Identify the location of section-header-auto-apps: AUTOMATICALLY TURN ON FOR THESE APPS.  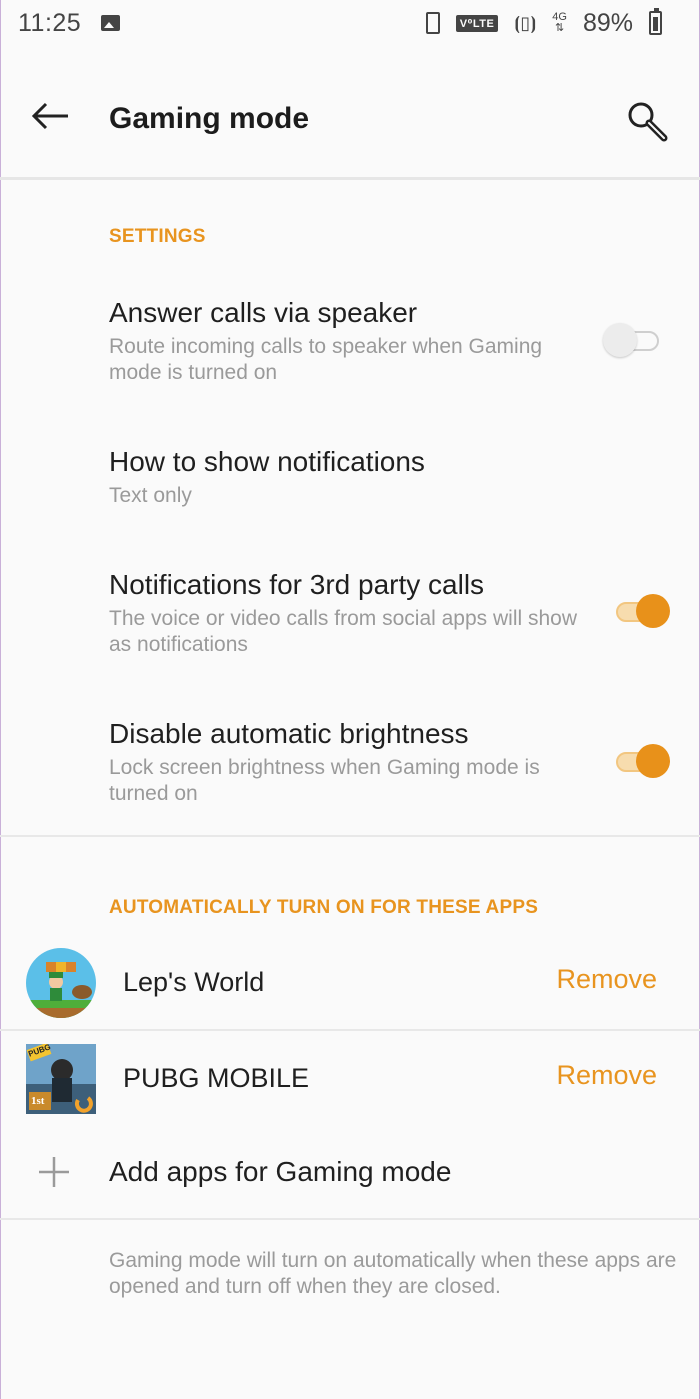
(324, 907).